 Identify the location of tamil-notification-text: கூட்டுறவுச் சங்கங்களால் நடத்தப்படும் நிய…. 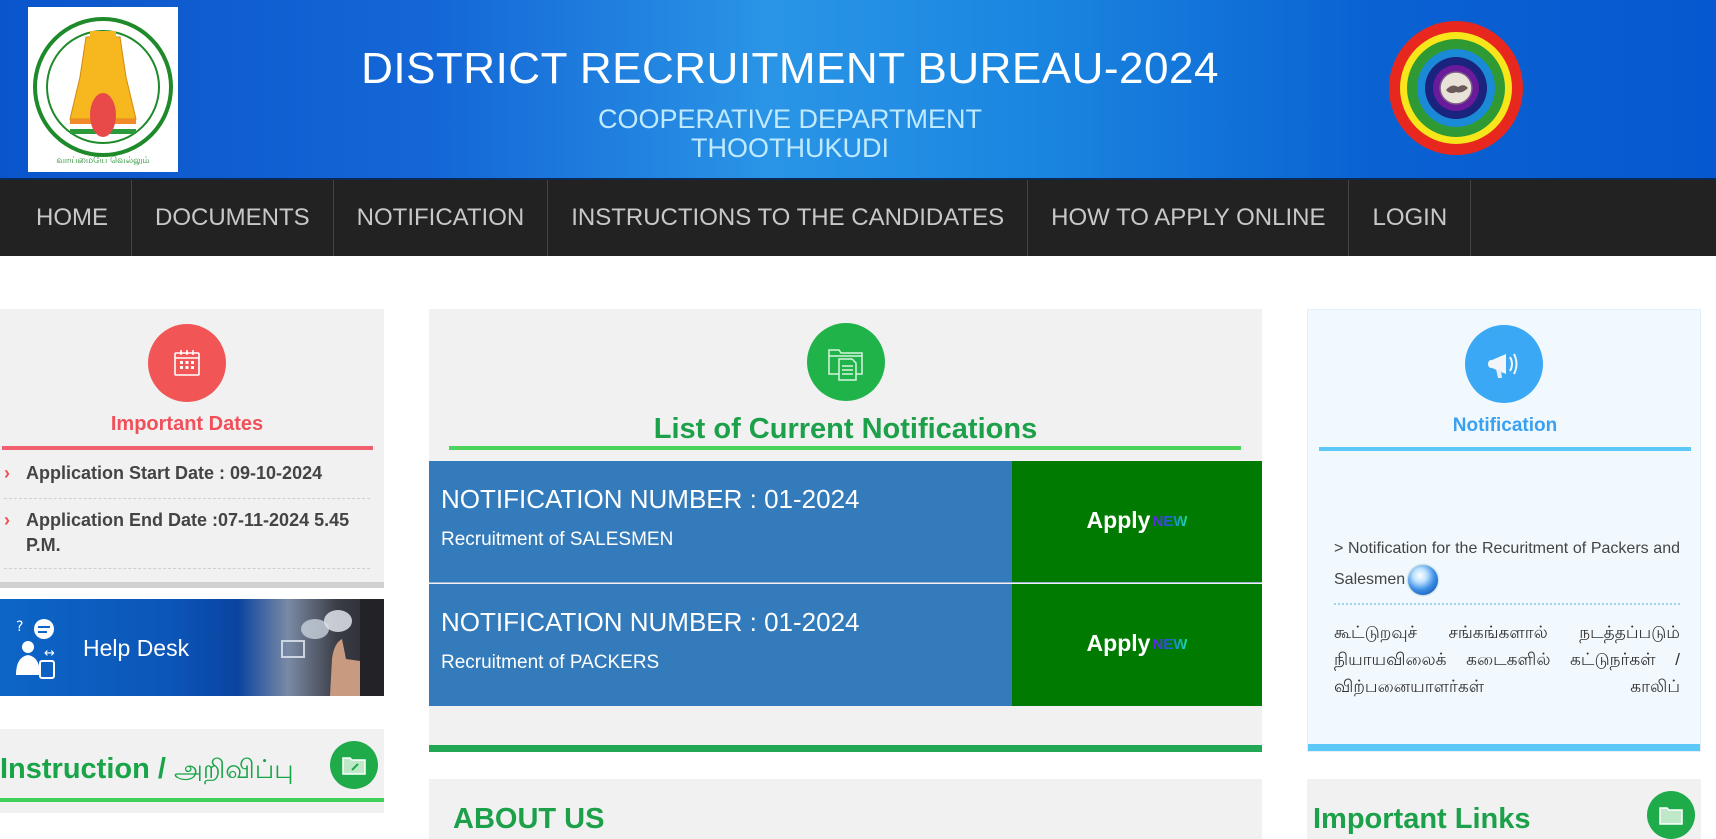
(1507, 659).